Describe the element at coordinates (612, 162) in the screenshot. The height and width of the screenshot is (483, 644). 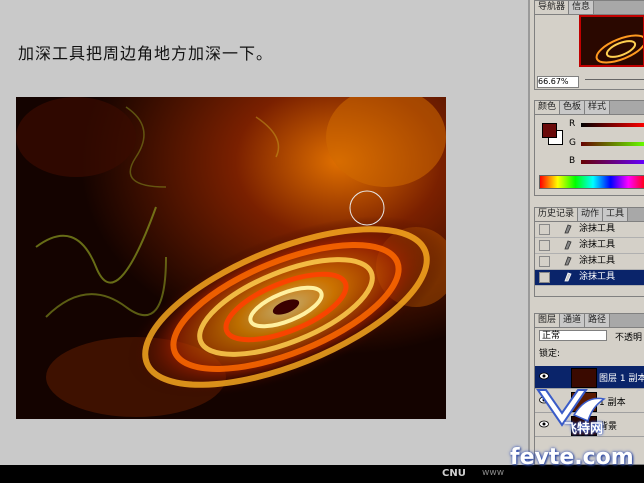
I see `blue-slider` at that location.